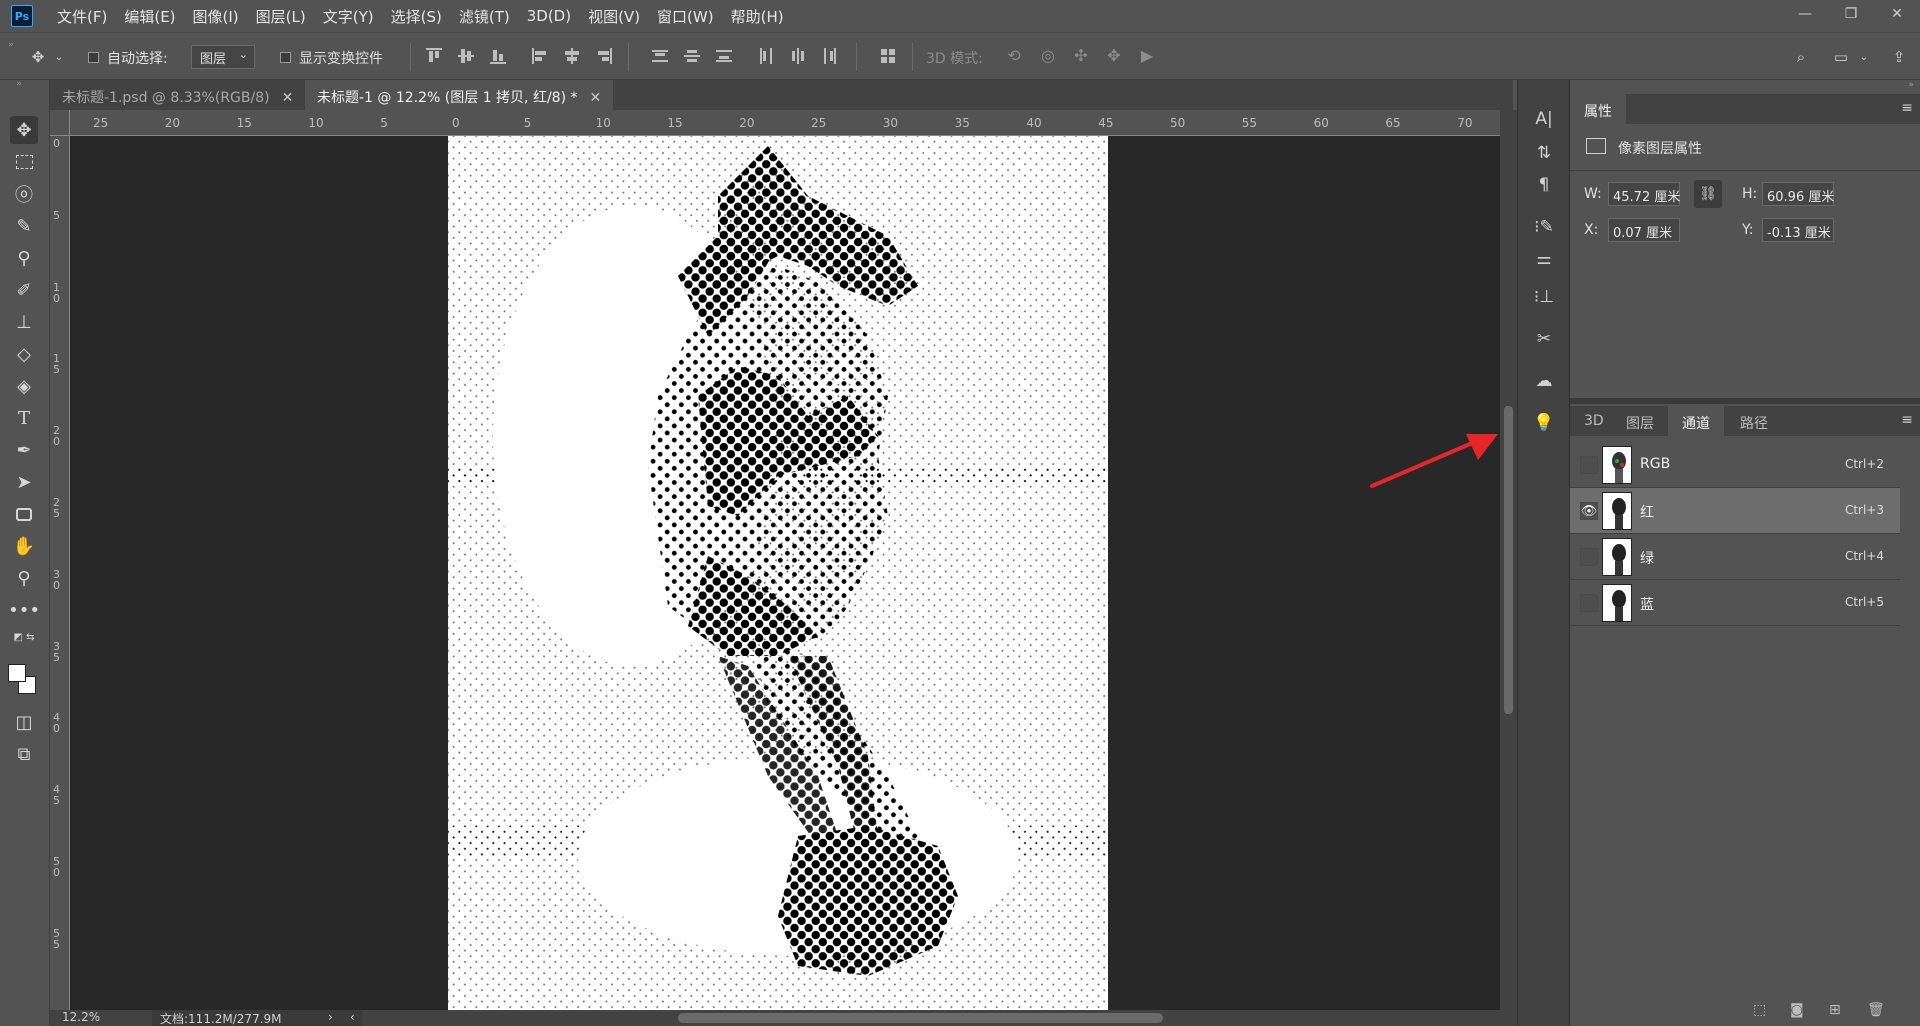 The image size is (1920, 1026). I want to click on menu-help: 帮助(H), so click(757, 16).